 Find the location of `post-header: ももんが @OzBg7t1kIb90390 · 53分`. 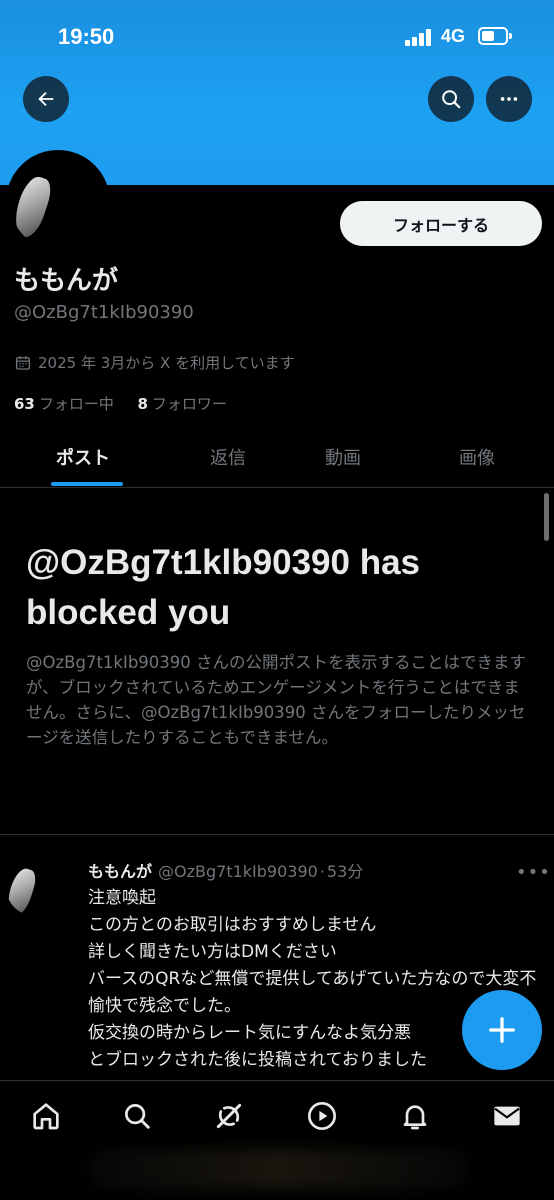

post-header: ももんが @OzBg7t1kIb90390 · 53分 is located at coordinates (226, 871).